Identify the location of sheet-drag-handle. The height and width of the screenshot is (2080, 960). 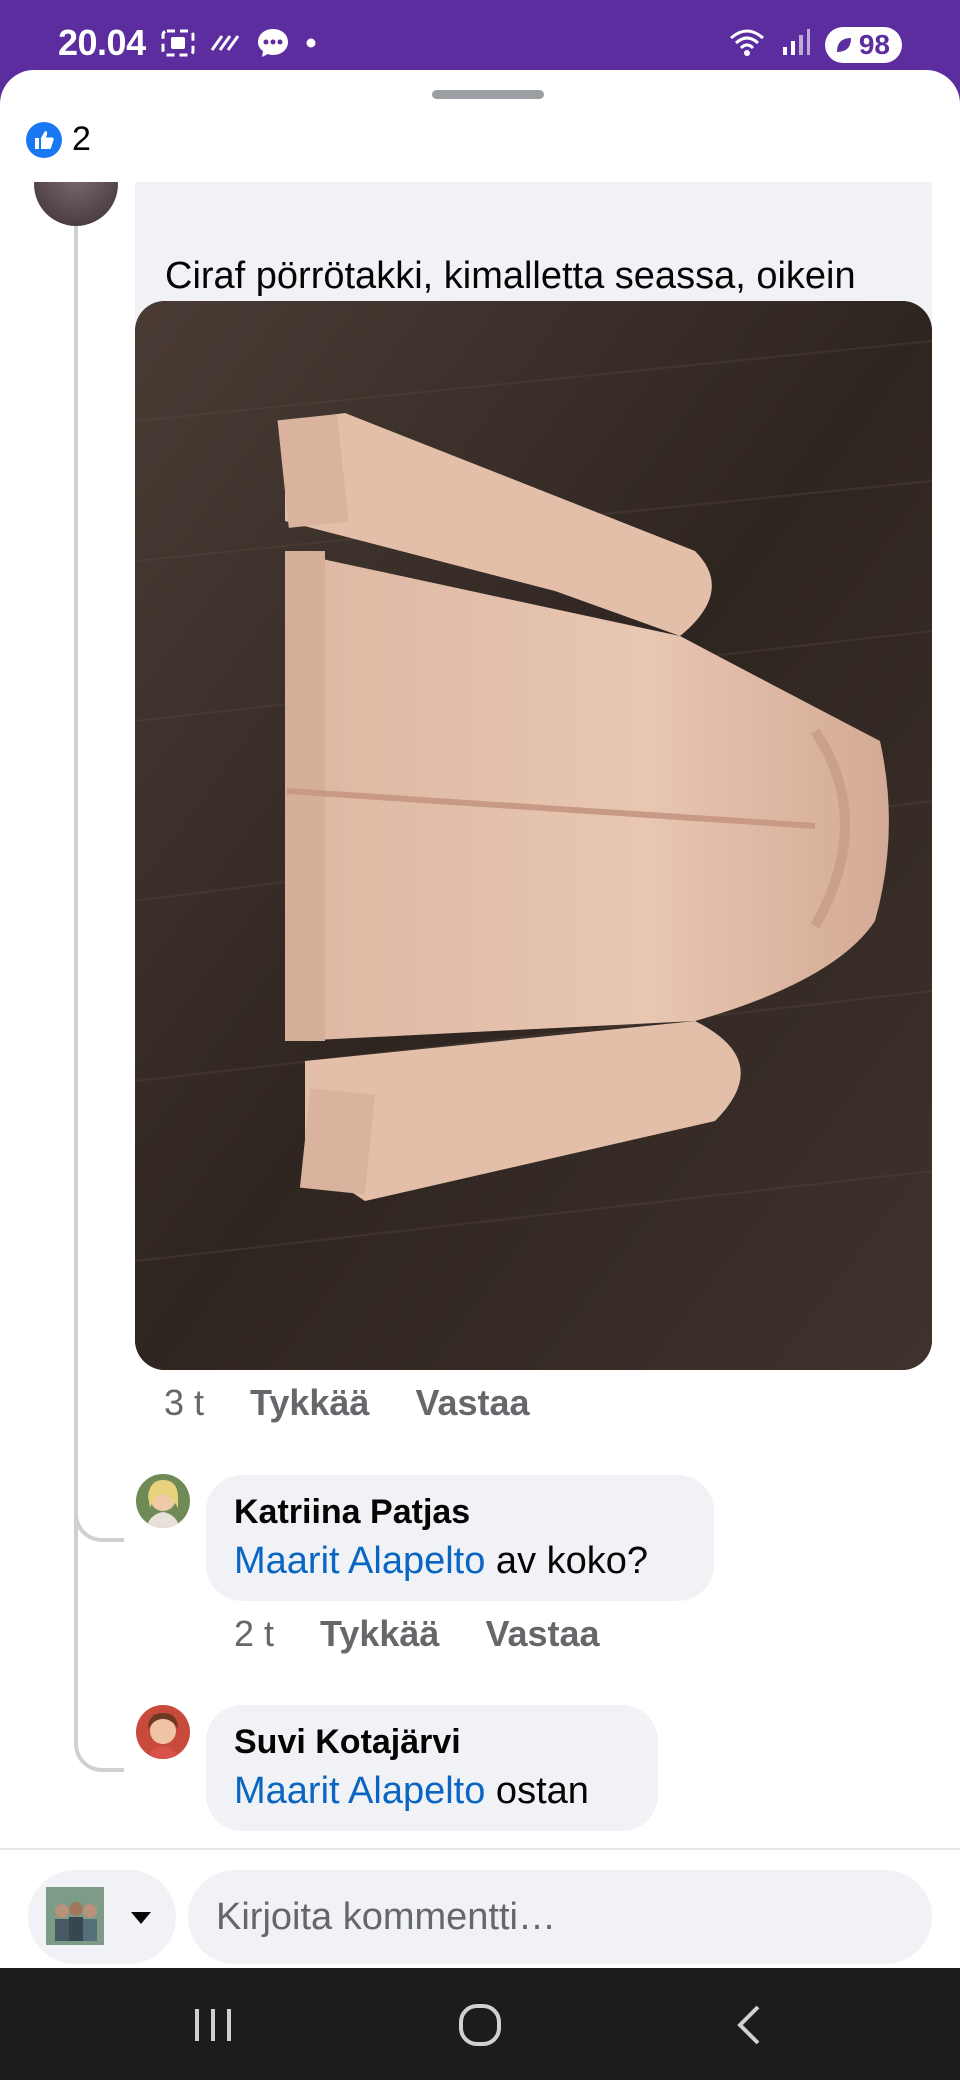
(488, 94).